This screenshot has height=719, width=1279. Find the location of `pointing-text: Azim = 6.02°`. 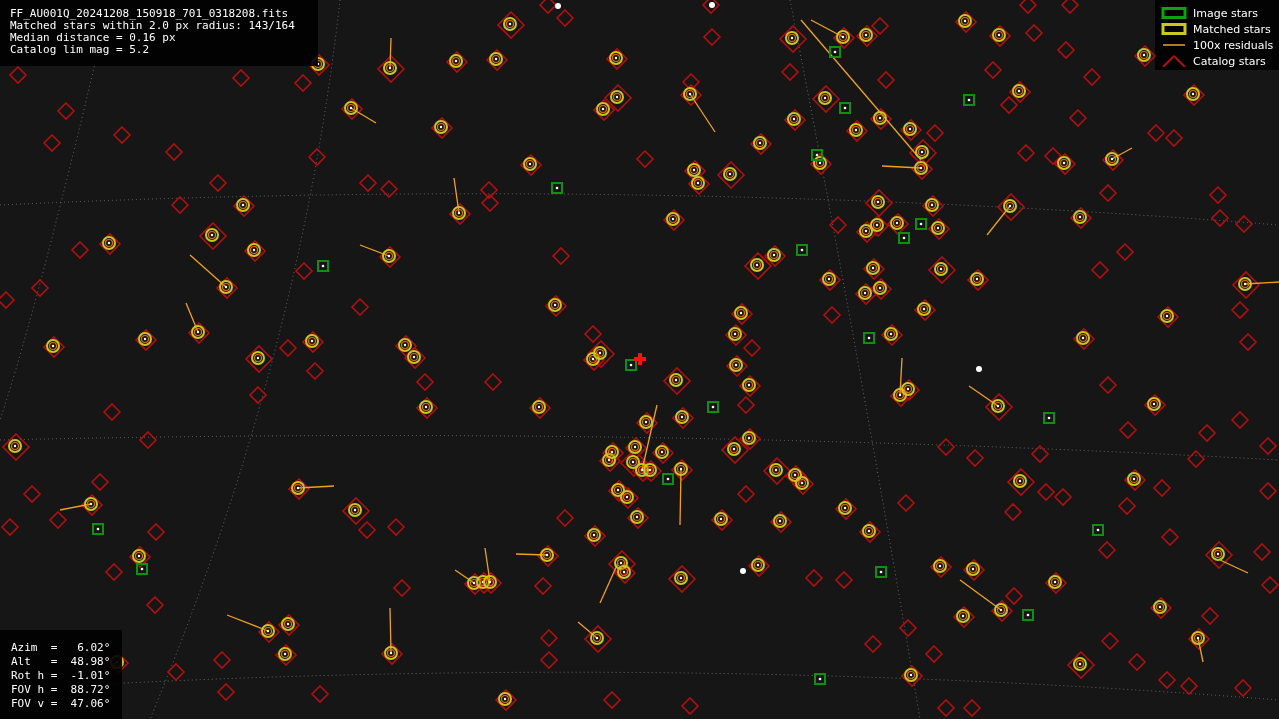

pointing-text: Azim = 6.02° is located at coordinates (61, 648).